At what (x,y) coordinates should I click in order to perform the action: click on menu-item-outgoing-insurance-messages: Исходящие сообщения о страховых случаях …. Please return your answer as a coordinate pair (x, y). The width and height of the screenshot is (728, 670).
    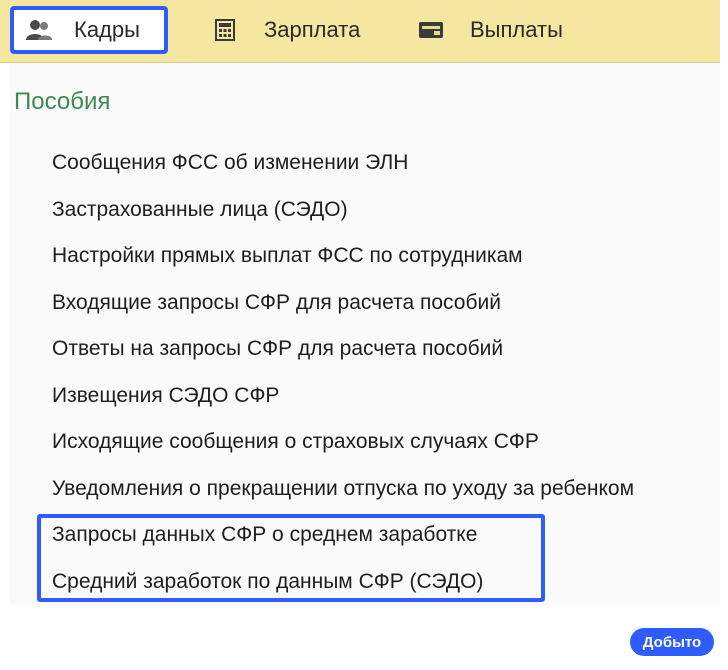
    Looking at the image, I should click on (343, 442).